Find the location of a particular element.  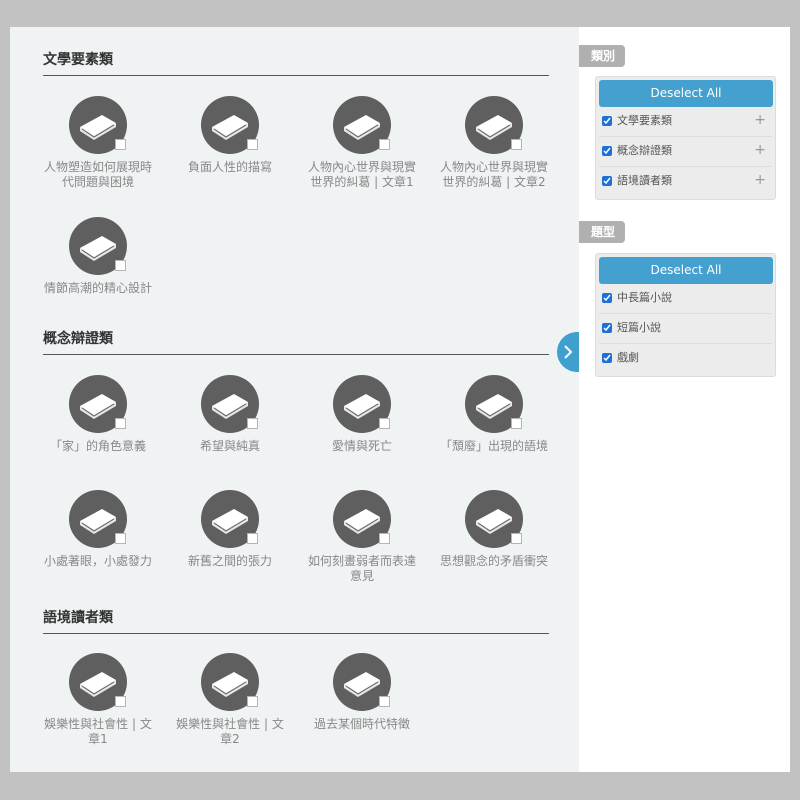

genre-filter-label: 戲劇 is located at coordinates (628, 357).